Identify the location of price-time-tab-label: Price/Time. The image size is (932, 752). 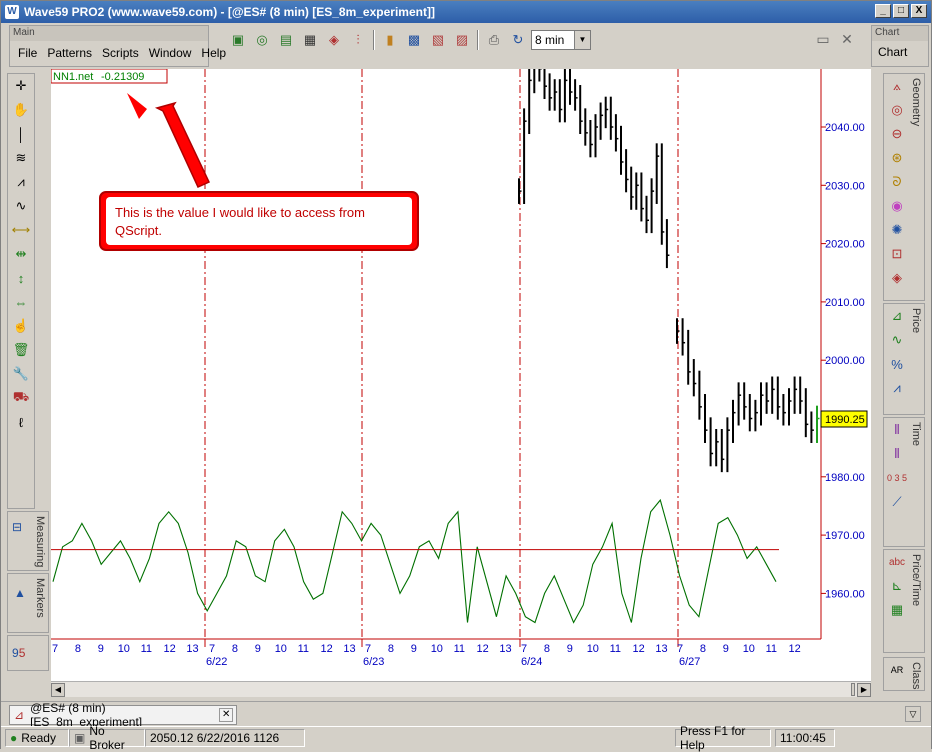
(916, 580).